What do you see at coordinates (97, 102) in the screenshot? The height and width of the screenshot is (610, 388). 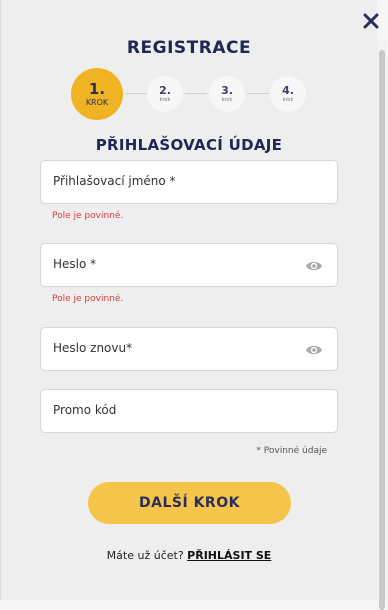 I see `step-label: KROK` at bounding box center [97, 102].